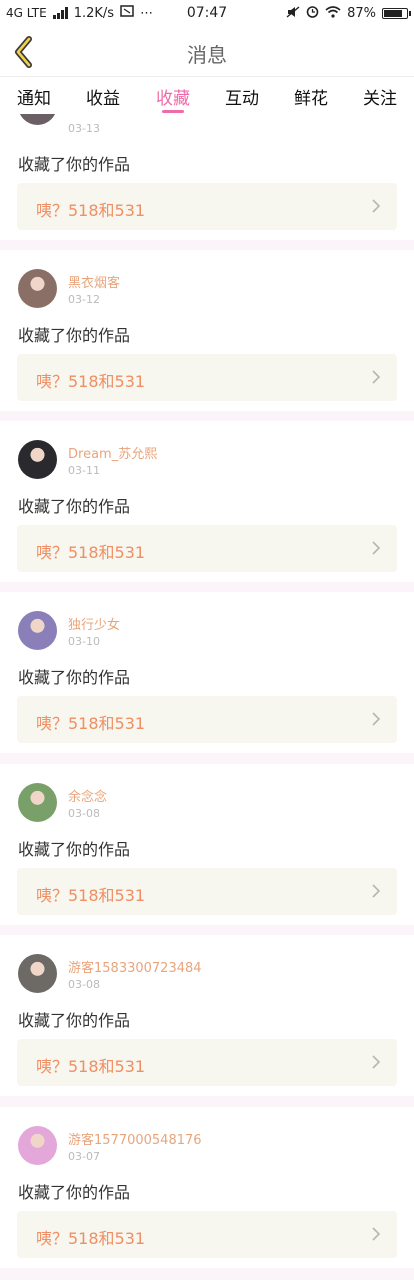  Describe the element at coordinates (207, 177) in the screenshot. I see `list-item: 03-13 收藏了你的作品 咦？518和531` at that location.